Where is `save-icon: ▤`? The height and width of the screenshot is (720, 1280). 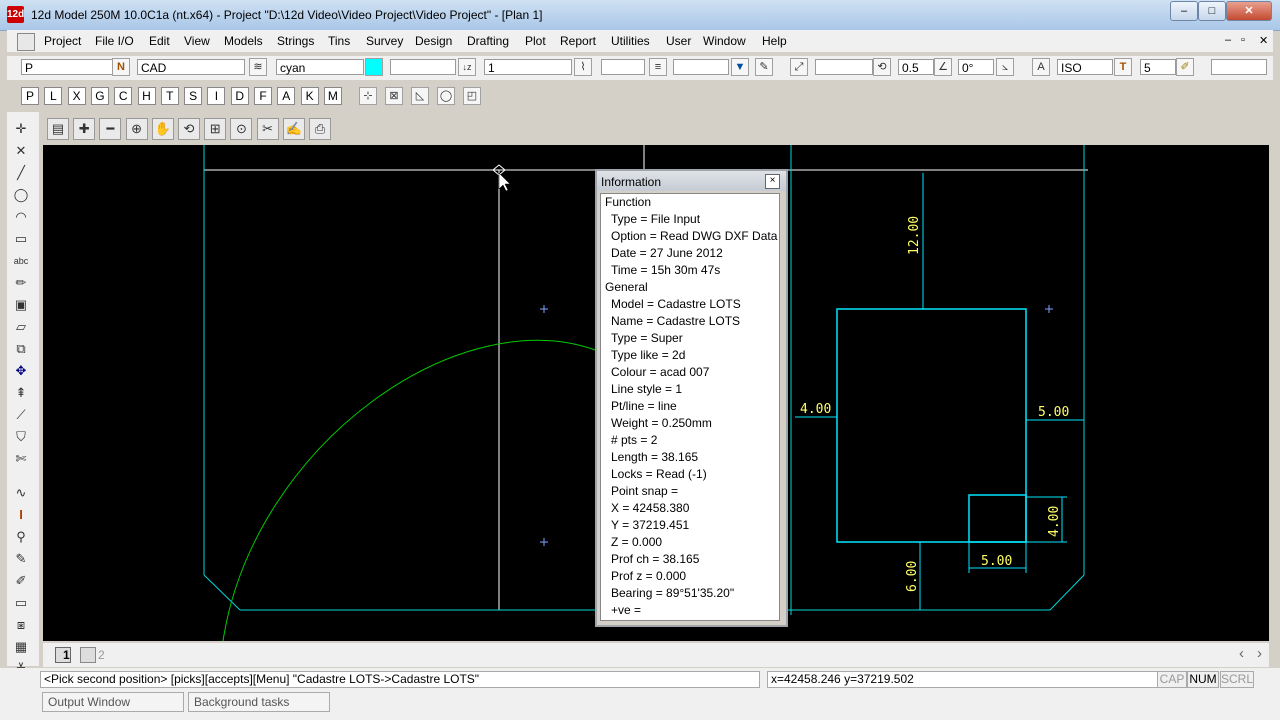 save-icon: ▤ is located at coordinates (58, 129).